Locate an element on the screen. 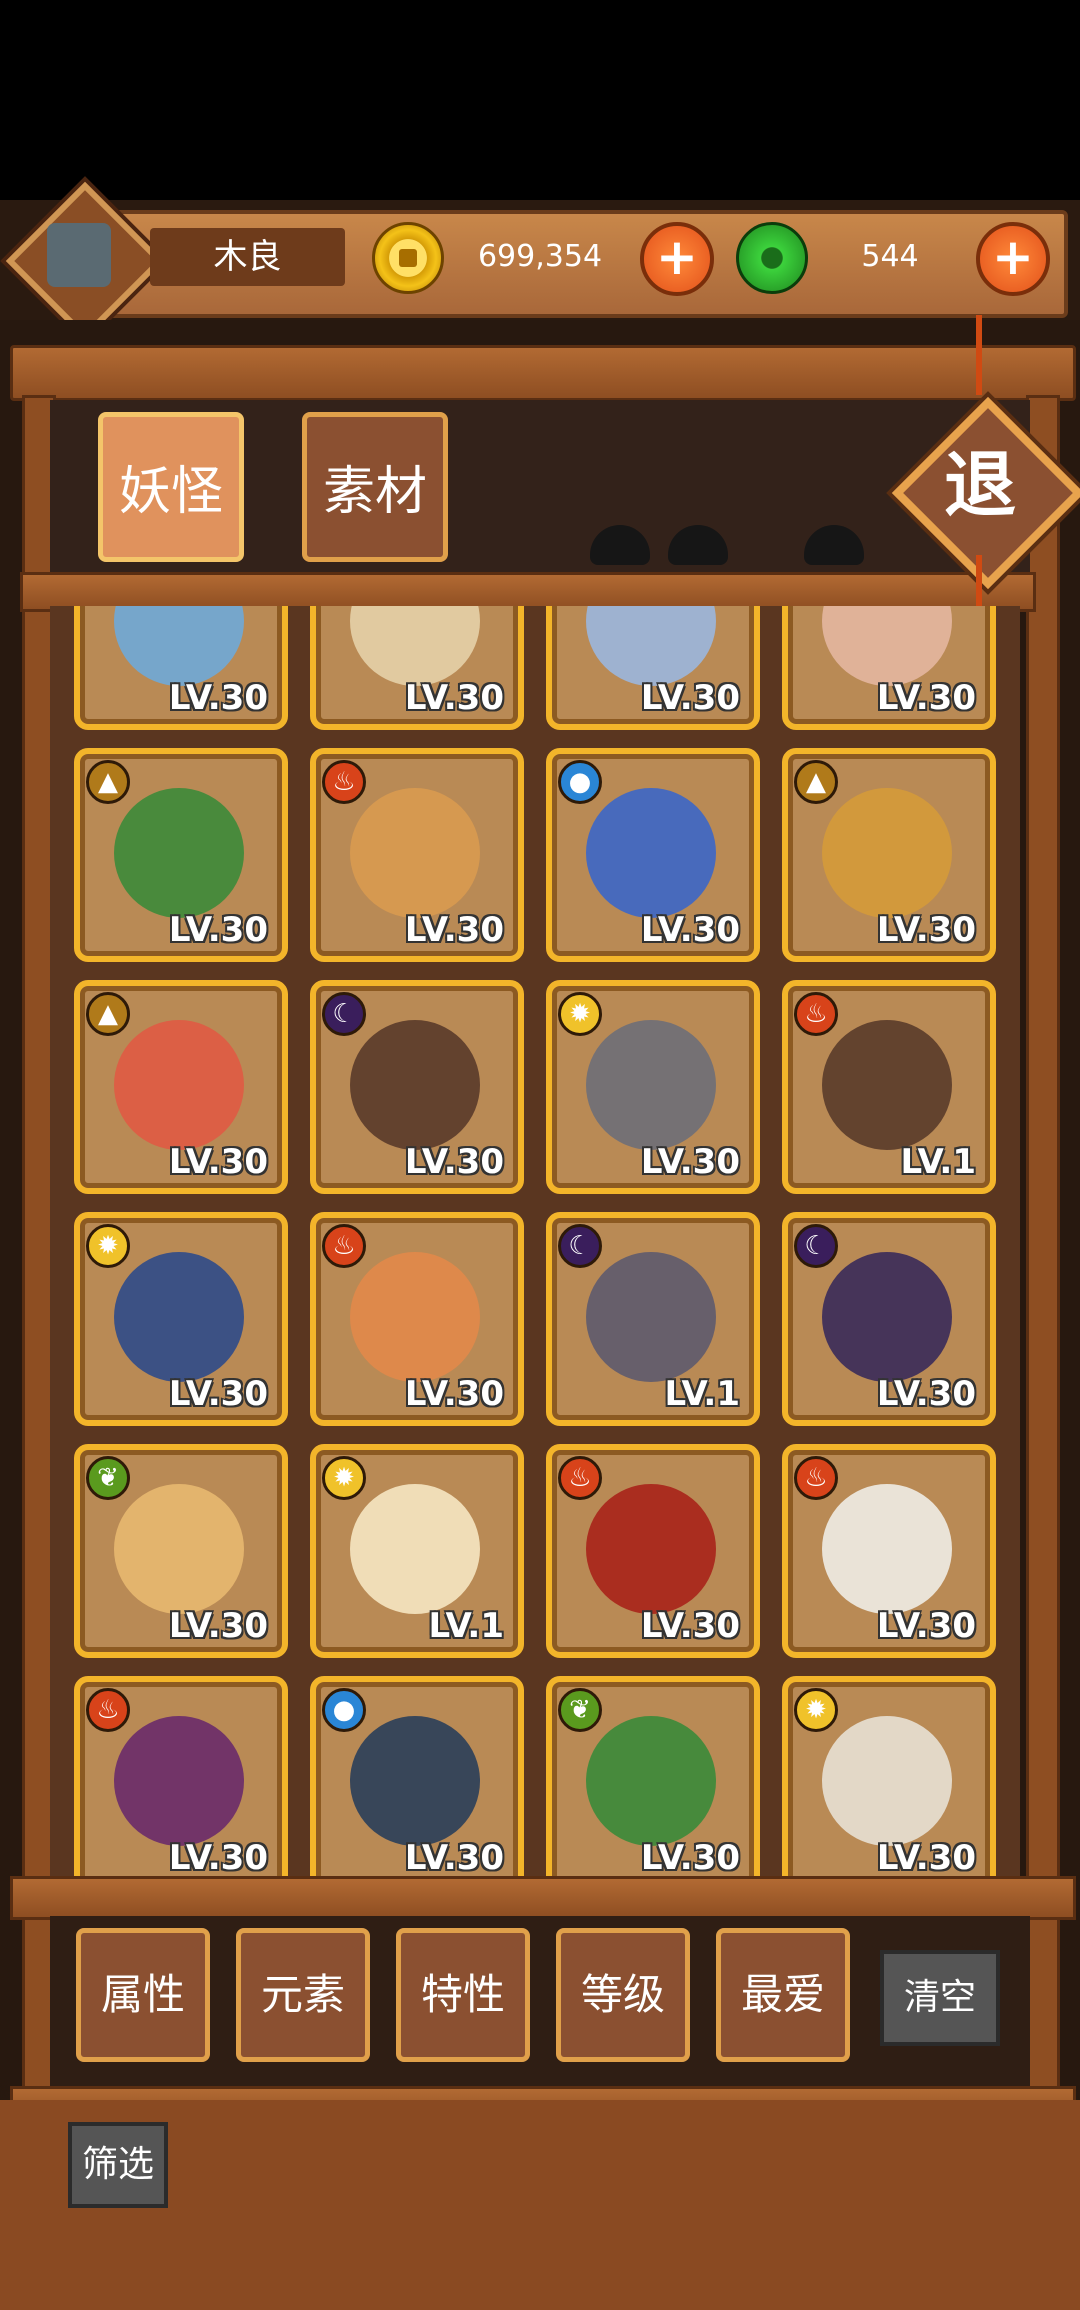 The width and height of the screenshot is (1080, 2310). tab-monsters: 妖怪 is located at coordinates (171, 487).